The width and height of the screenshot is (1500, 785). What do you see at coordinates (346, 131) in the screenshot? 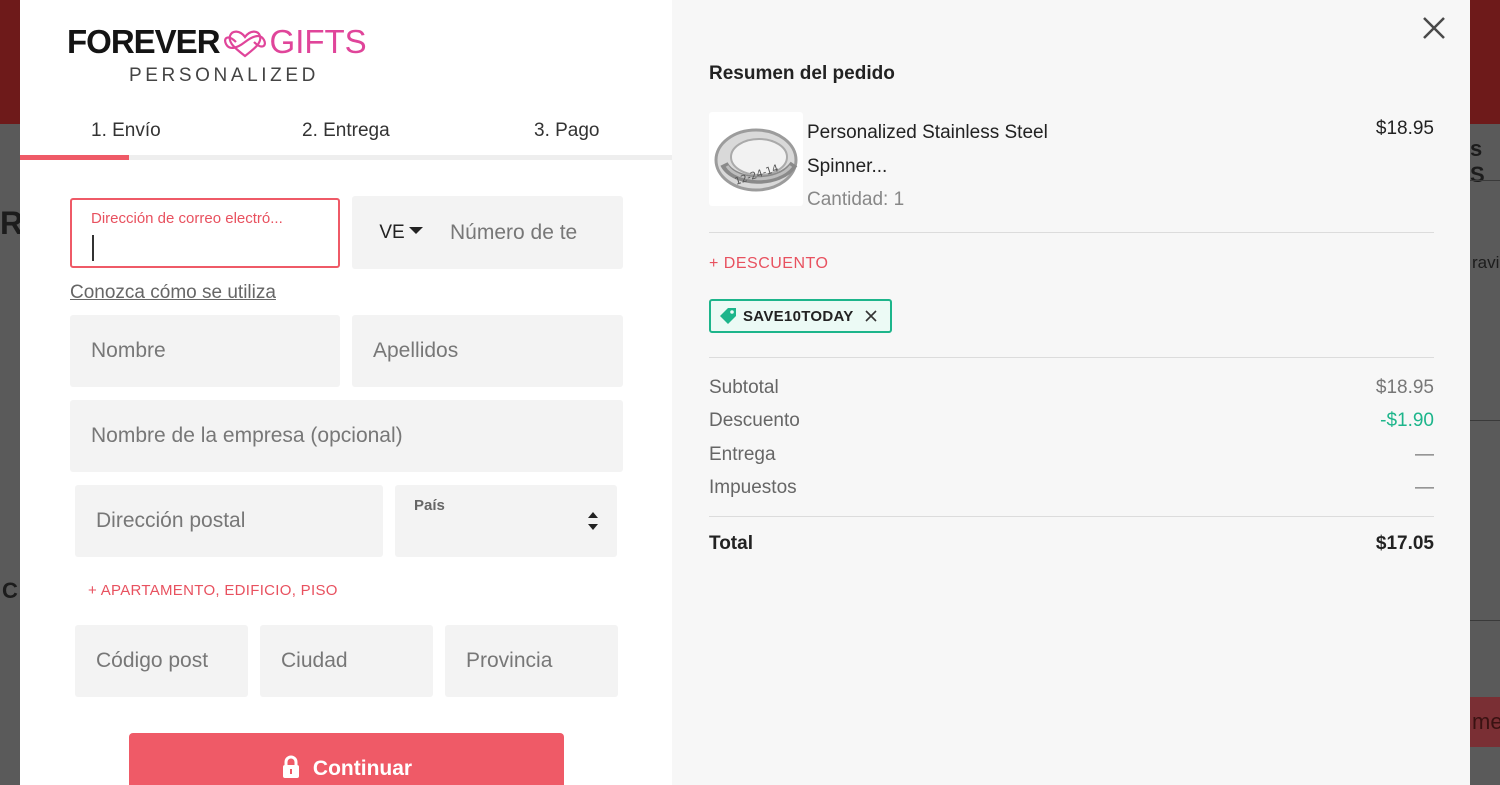
I see `step-delivery: 2. Entrega` at bounding box center [346, 131].